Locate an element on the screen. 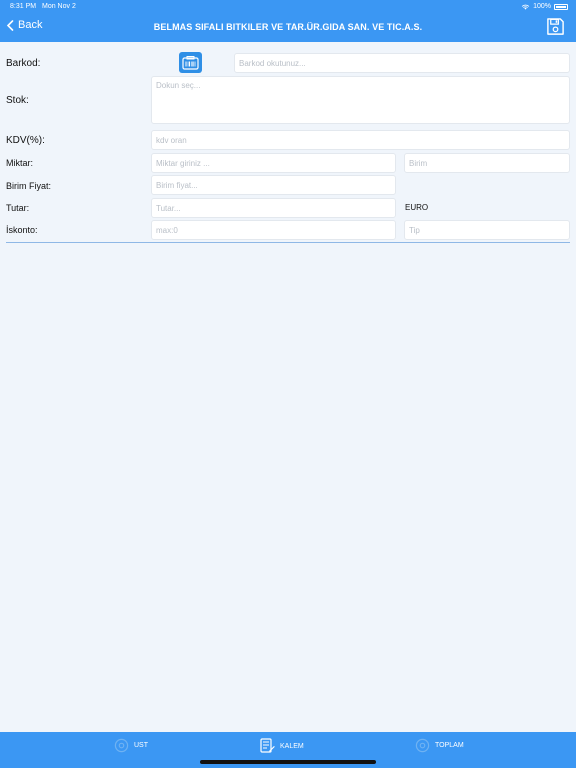 Image resolution: width=576 pixels, height=768 pixels. tab-kalem: KALEM is located at coordinates (282, 746).